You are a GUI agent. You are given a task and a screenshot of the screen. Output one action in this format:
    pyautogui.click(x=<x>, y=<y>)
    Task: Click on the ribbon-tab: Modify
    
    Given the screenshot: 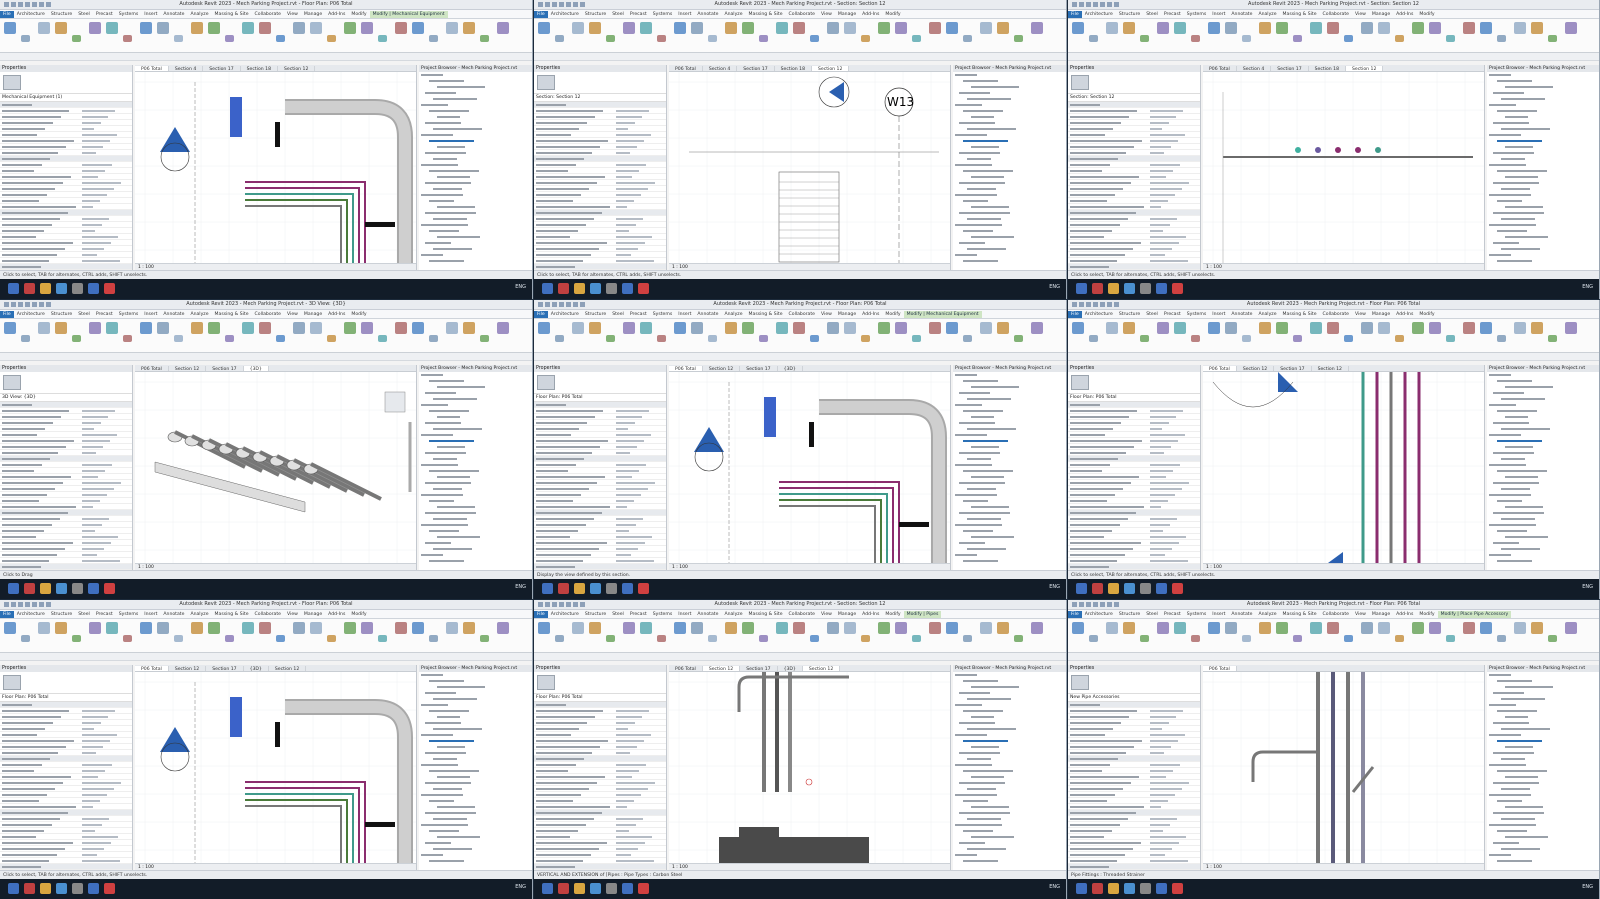 What is the action you would take?
    pyautogui.click(x=892, y=614)
    